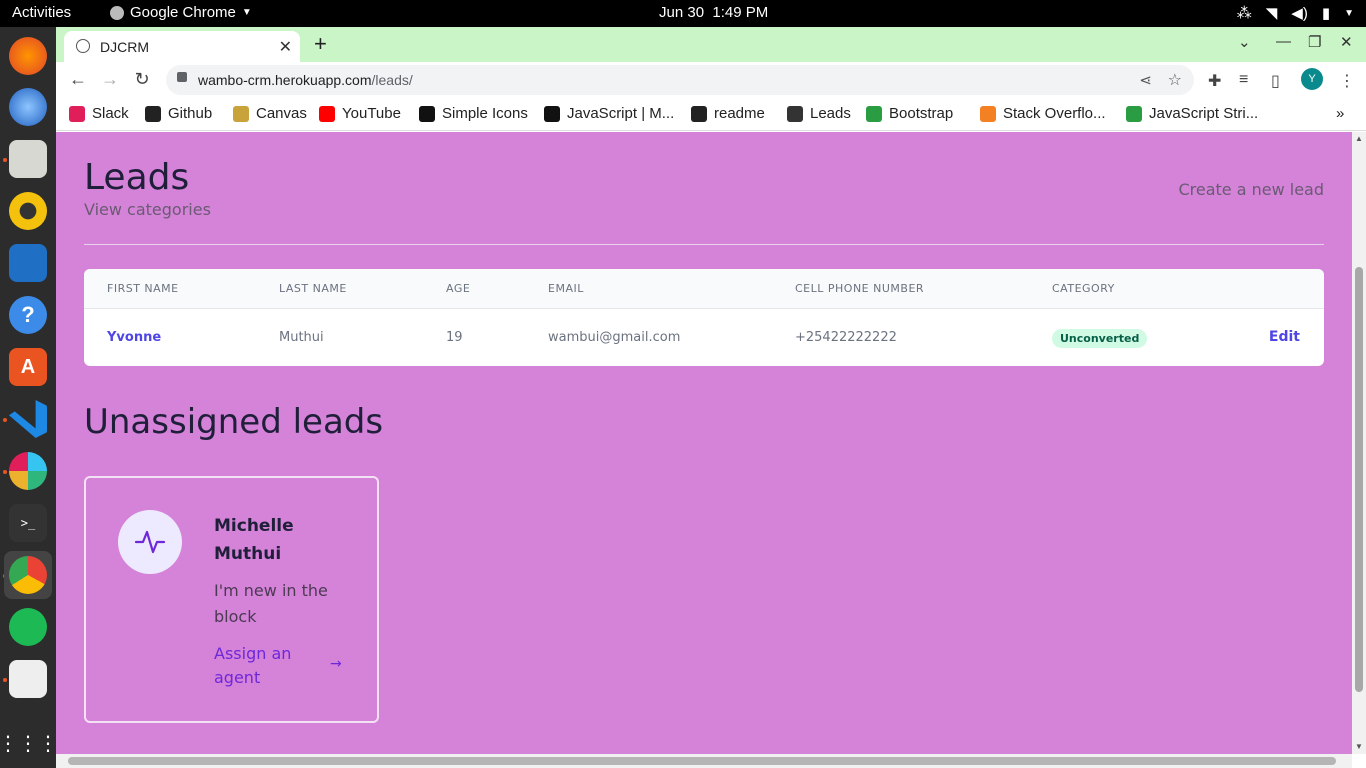  Describe the element at coordinates (28, 315) in the screenshot. I see `help-icon: ?` at that location.